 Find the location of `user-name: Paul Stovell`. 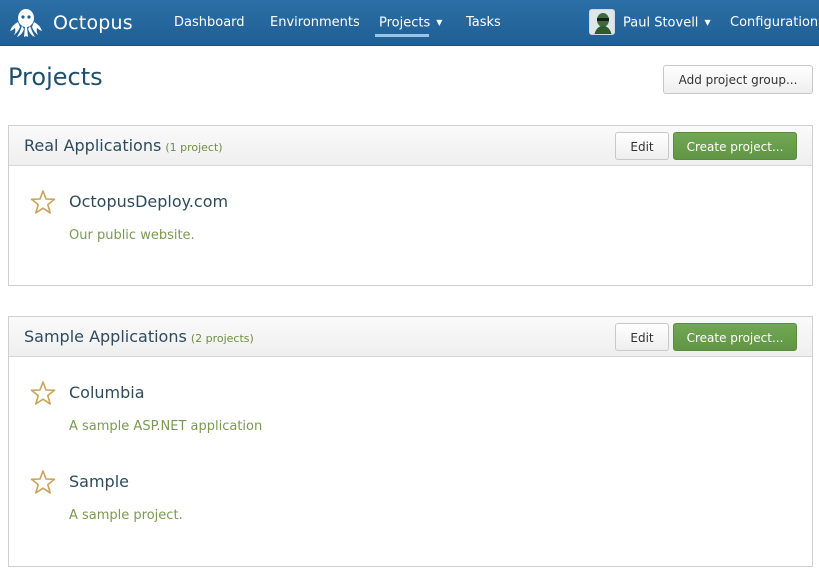

user-name: Paul Stovell is located at coordinates (661, 23).